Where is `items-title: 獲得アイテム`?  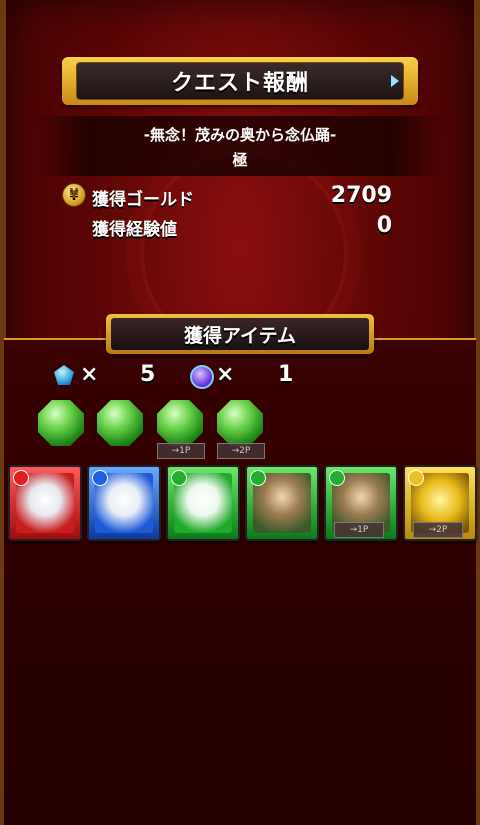
items-title: 獲得アイテム is located at coordinates (240, 334).